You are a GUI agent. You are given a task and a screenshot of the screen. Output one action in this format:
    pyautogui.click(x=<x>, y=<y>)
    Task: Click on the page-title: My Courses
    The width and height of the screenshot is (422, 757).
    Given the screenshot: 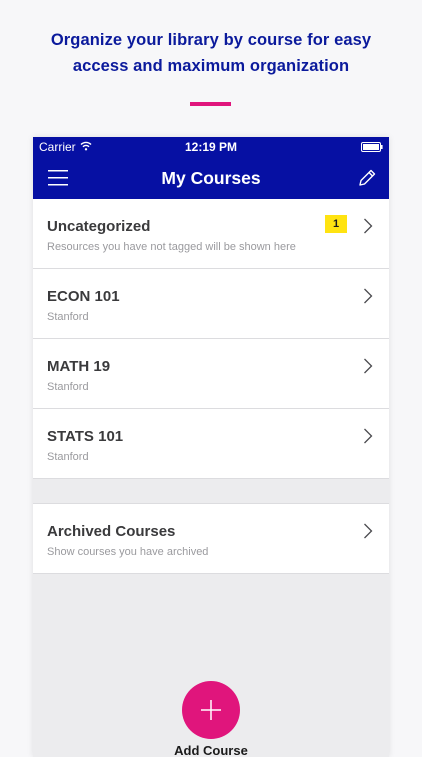 What is the action you would take?
    pyautogui.click(x=211, y=178)
    